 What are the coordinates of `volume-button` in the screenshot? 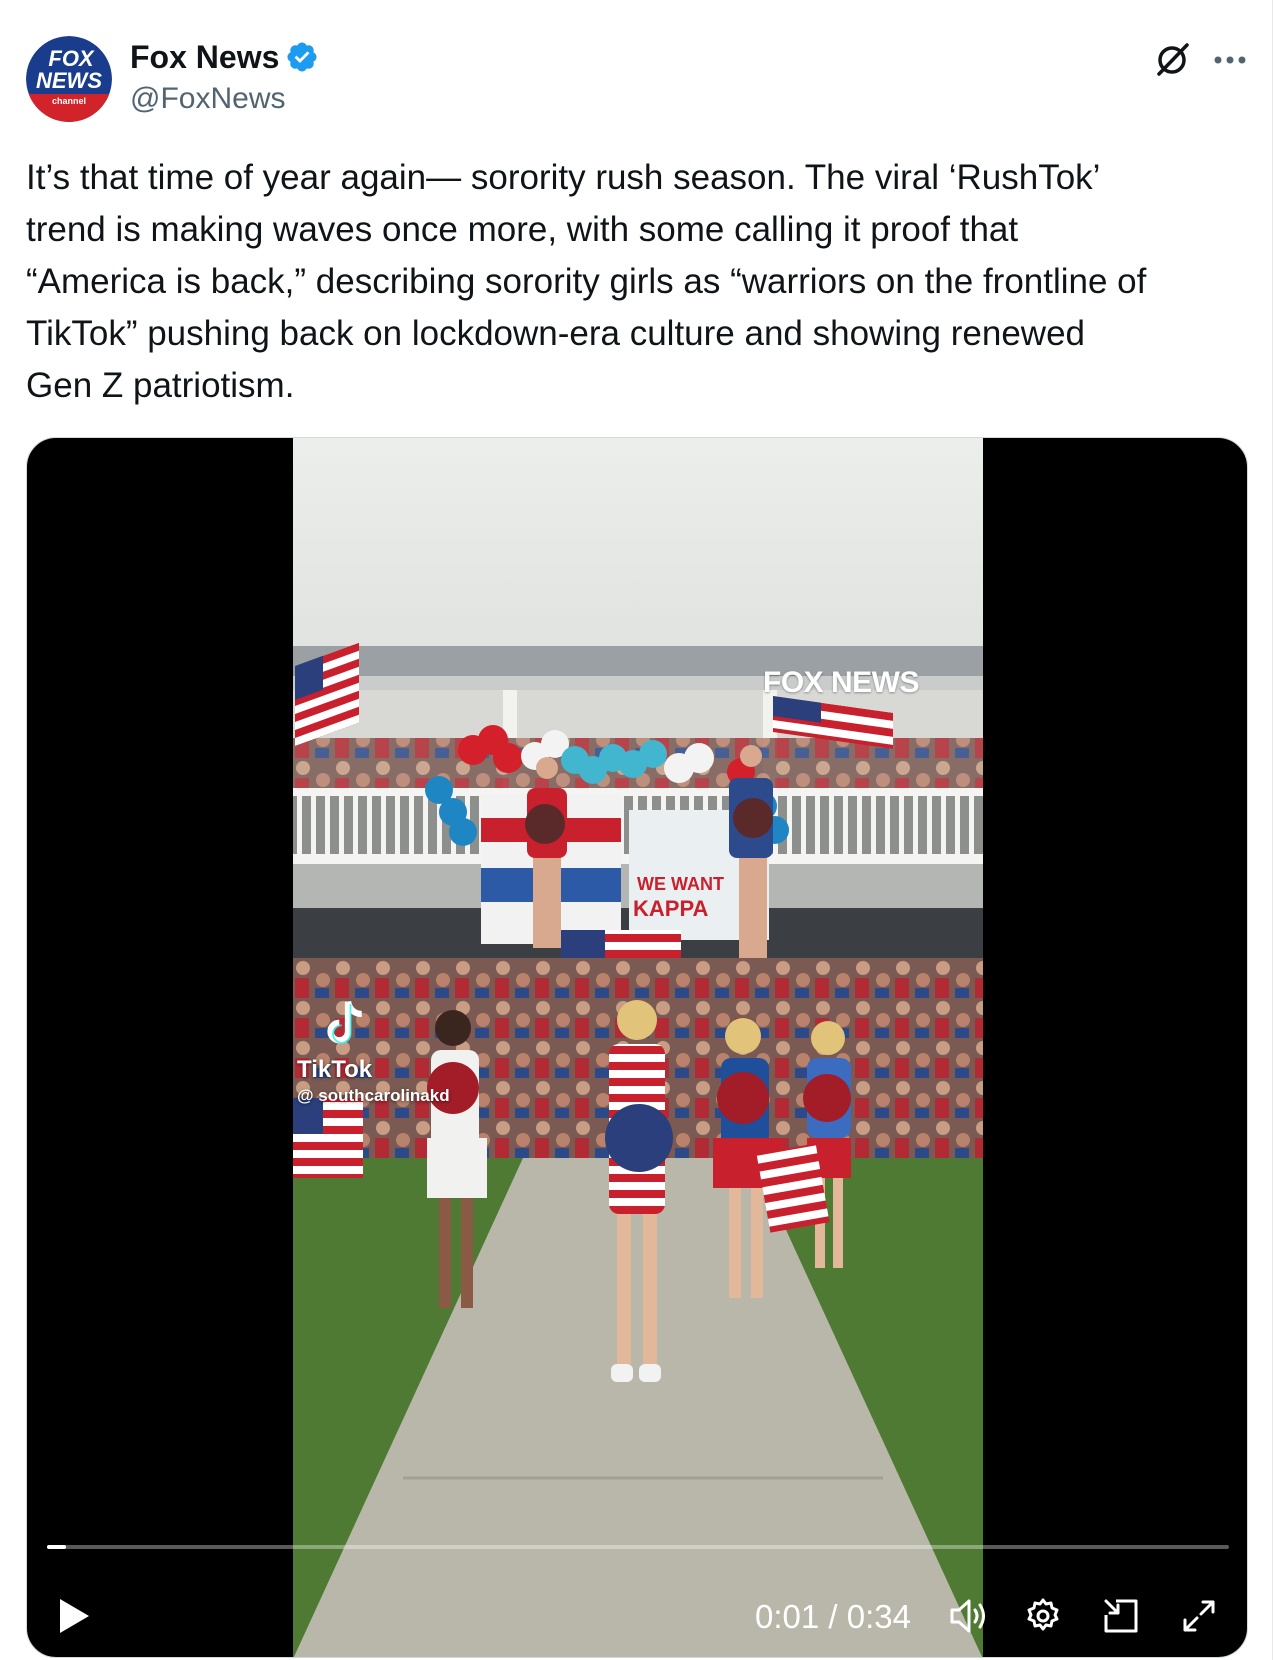 It's located at (969, 1616).